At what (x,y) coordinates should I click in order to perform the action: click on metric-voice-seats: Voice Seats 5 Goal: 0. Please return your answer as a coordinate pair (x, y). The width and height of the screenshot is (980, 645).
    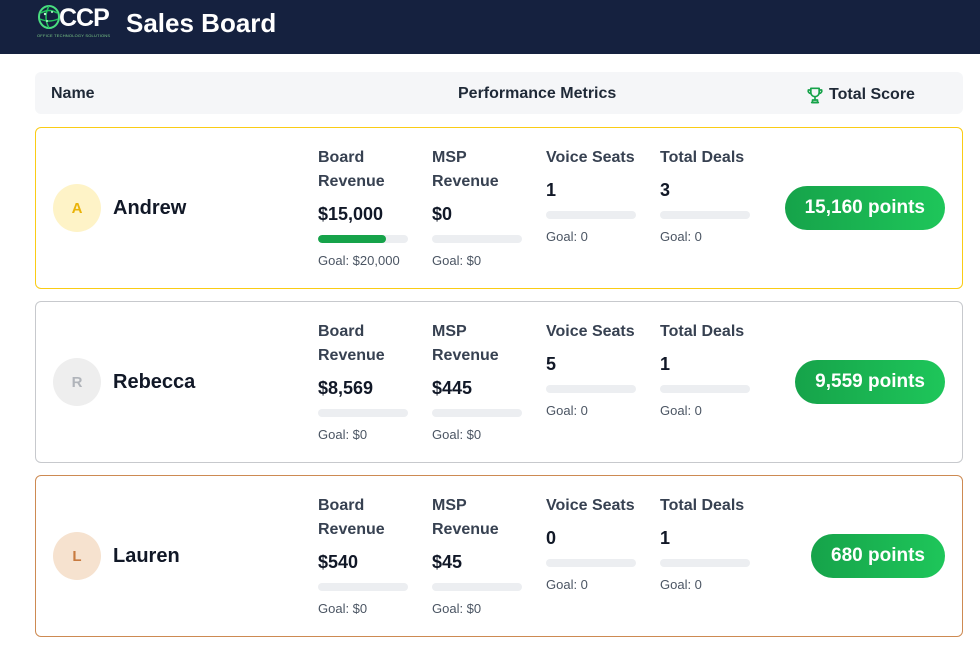
    Looking at the image, I should click on (596, 369).